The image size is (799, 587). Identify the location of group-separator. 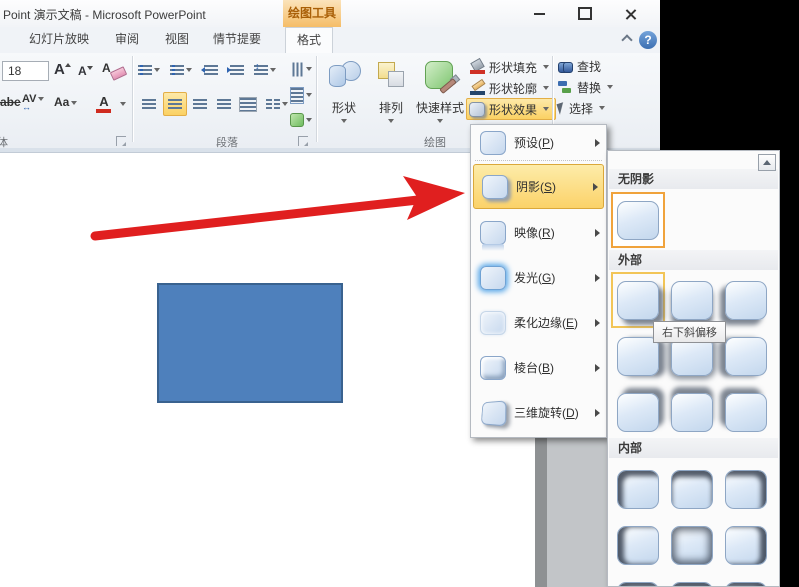
(317, 99).